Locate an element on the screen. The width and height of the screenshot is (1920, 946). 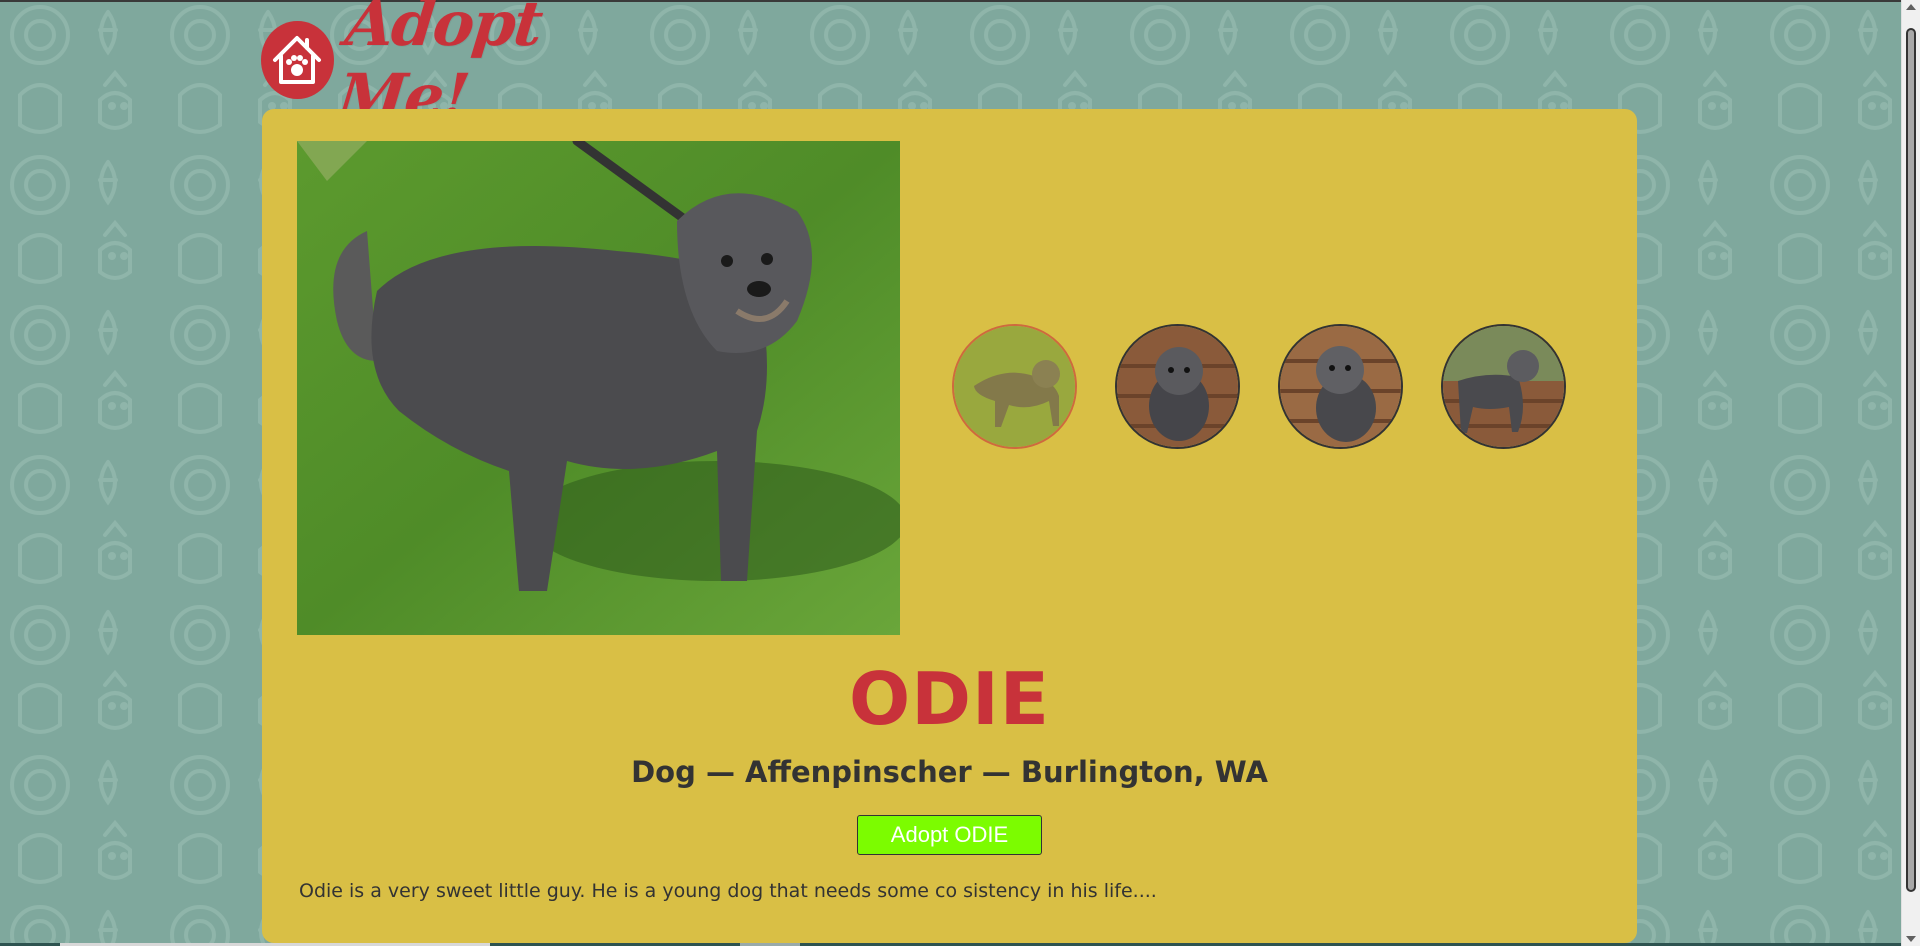
dog-standing-bench-photo-icon is located at coordinates (1503, 386).